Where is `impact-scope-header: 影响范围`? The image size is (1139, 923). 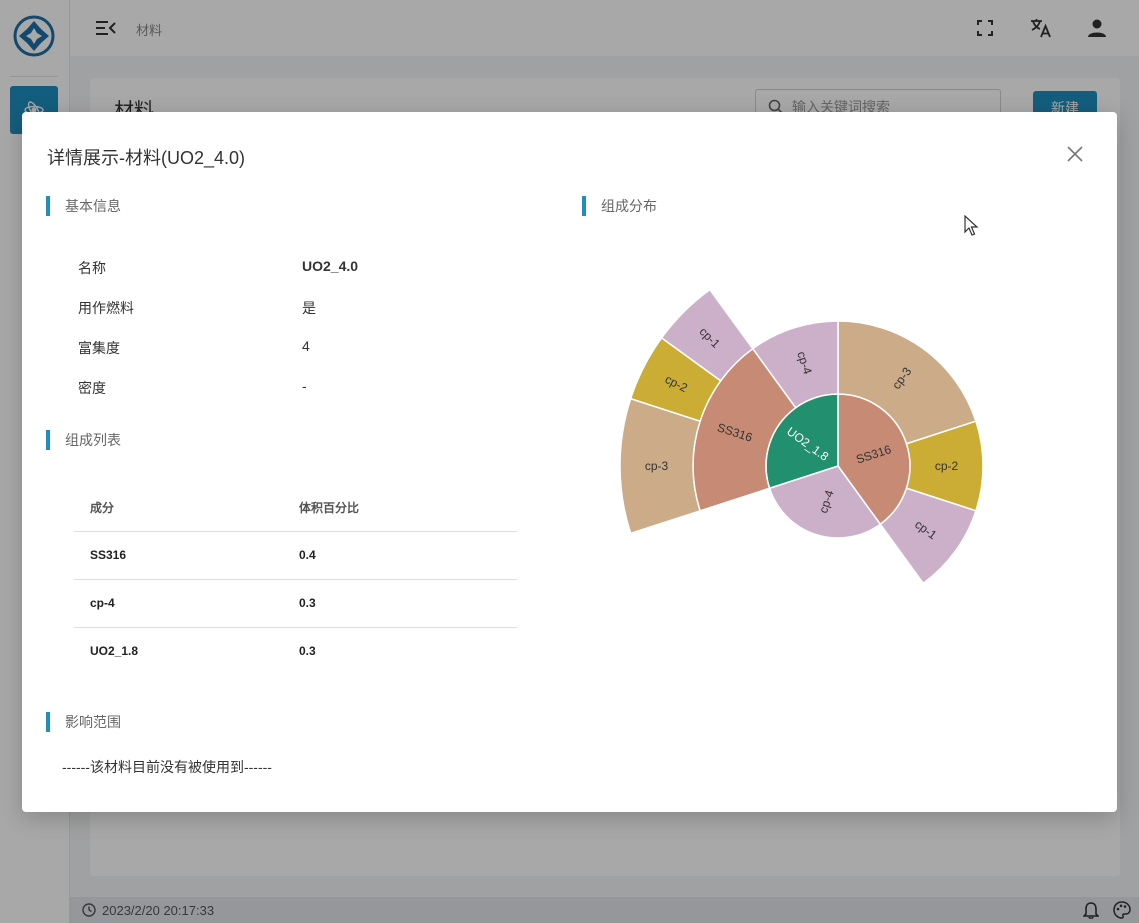 impact-scope-header: 影响范围 is located at coordinates (83, 722).